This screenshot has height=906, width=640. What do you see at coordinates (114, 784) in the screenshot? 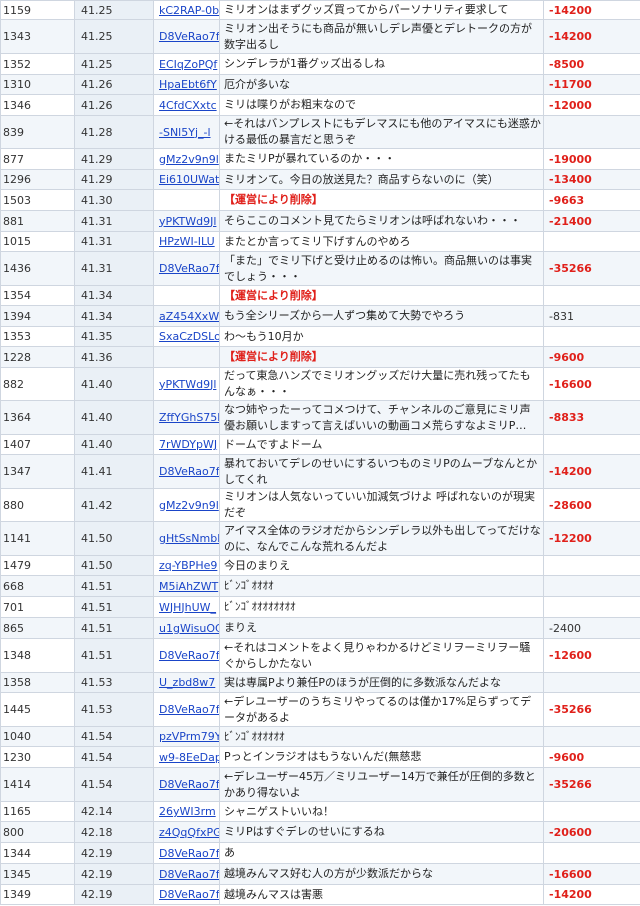
I see `comment-time: 41.54` at bounding box center [114, 784].